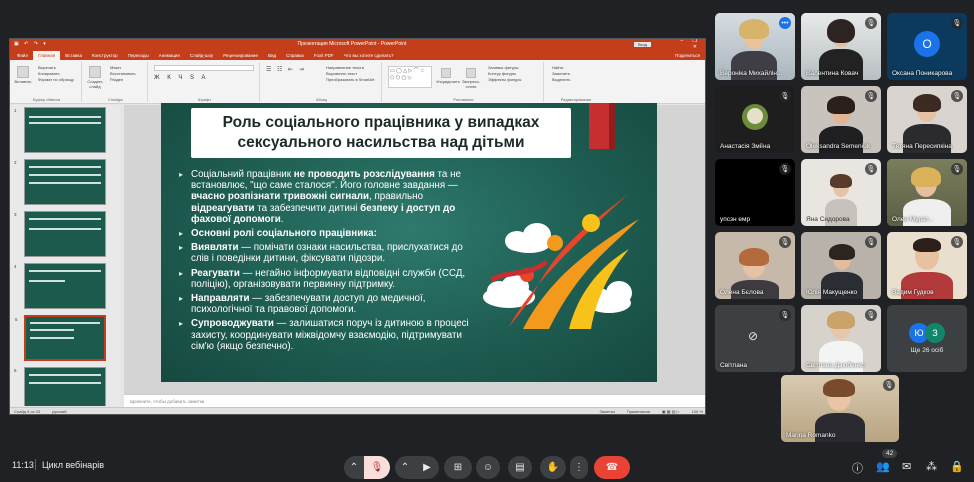 The image size is (974, 482). What do you see at coordinates (840, 408) in the screenshot?
I see `self-view-tile: 🎙︎ Marina Romanko` at bounding box center [840, 408].